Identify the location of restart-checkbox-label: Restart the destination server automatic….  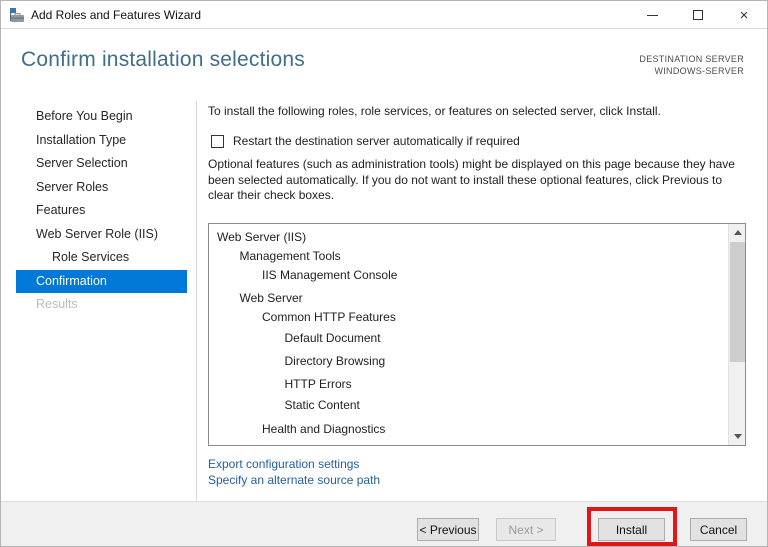
(376, 141).